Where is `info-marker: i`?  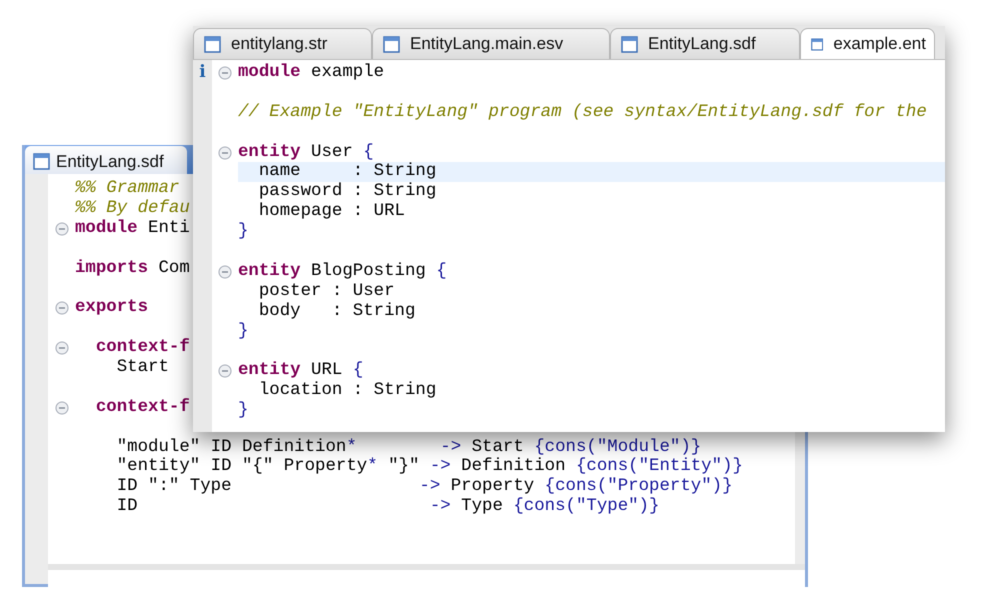 info-marker: i is located at coordinates (202, 72).